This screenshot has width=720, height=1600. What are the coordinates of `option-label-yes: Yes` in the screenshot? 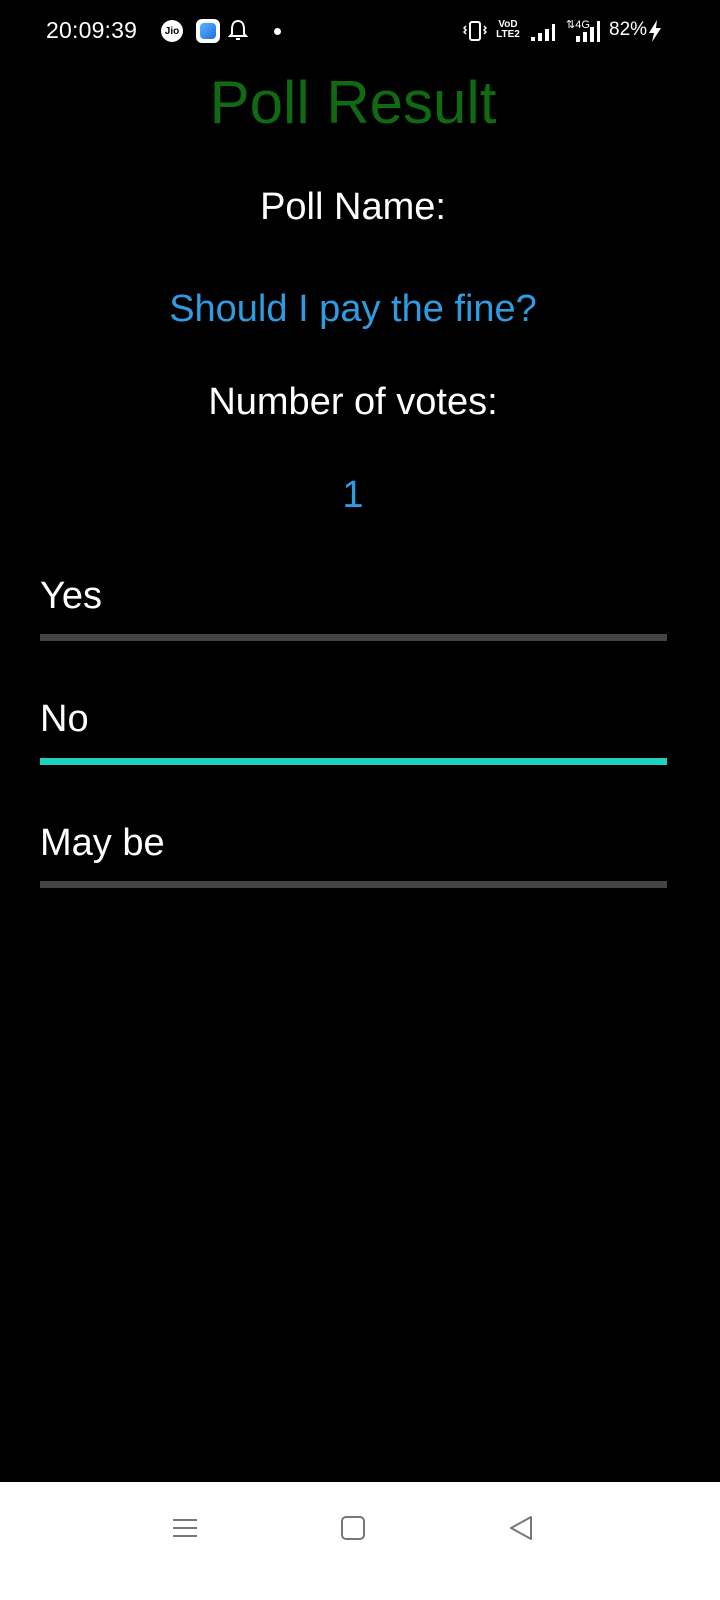 It's located at (71, 596).